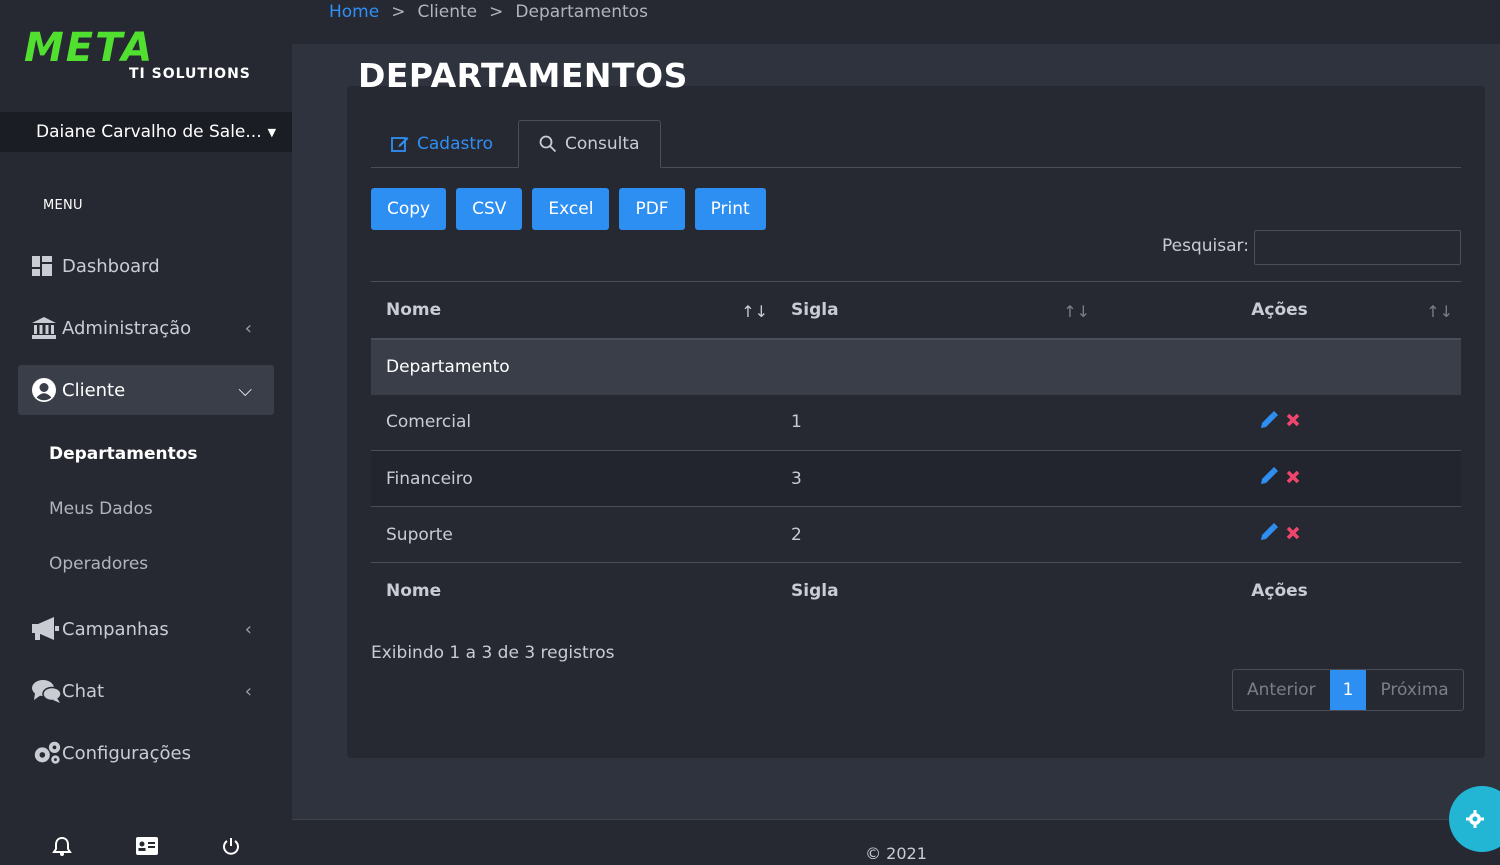 Image resolution: width=1500 pixels, height=865 pixels. I want to click on alarm-bell-icon, so click(62, 848).